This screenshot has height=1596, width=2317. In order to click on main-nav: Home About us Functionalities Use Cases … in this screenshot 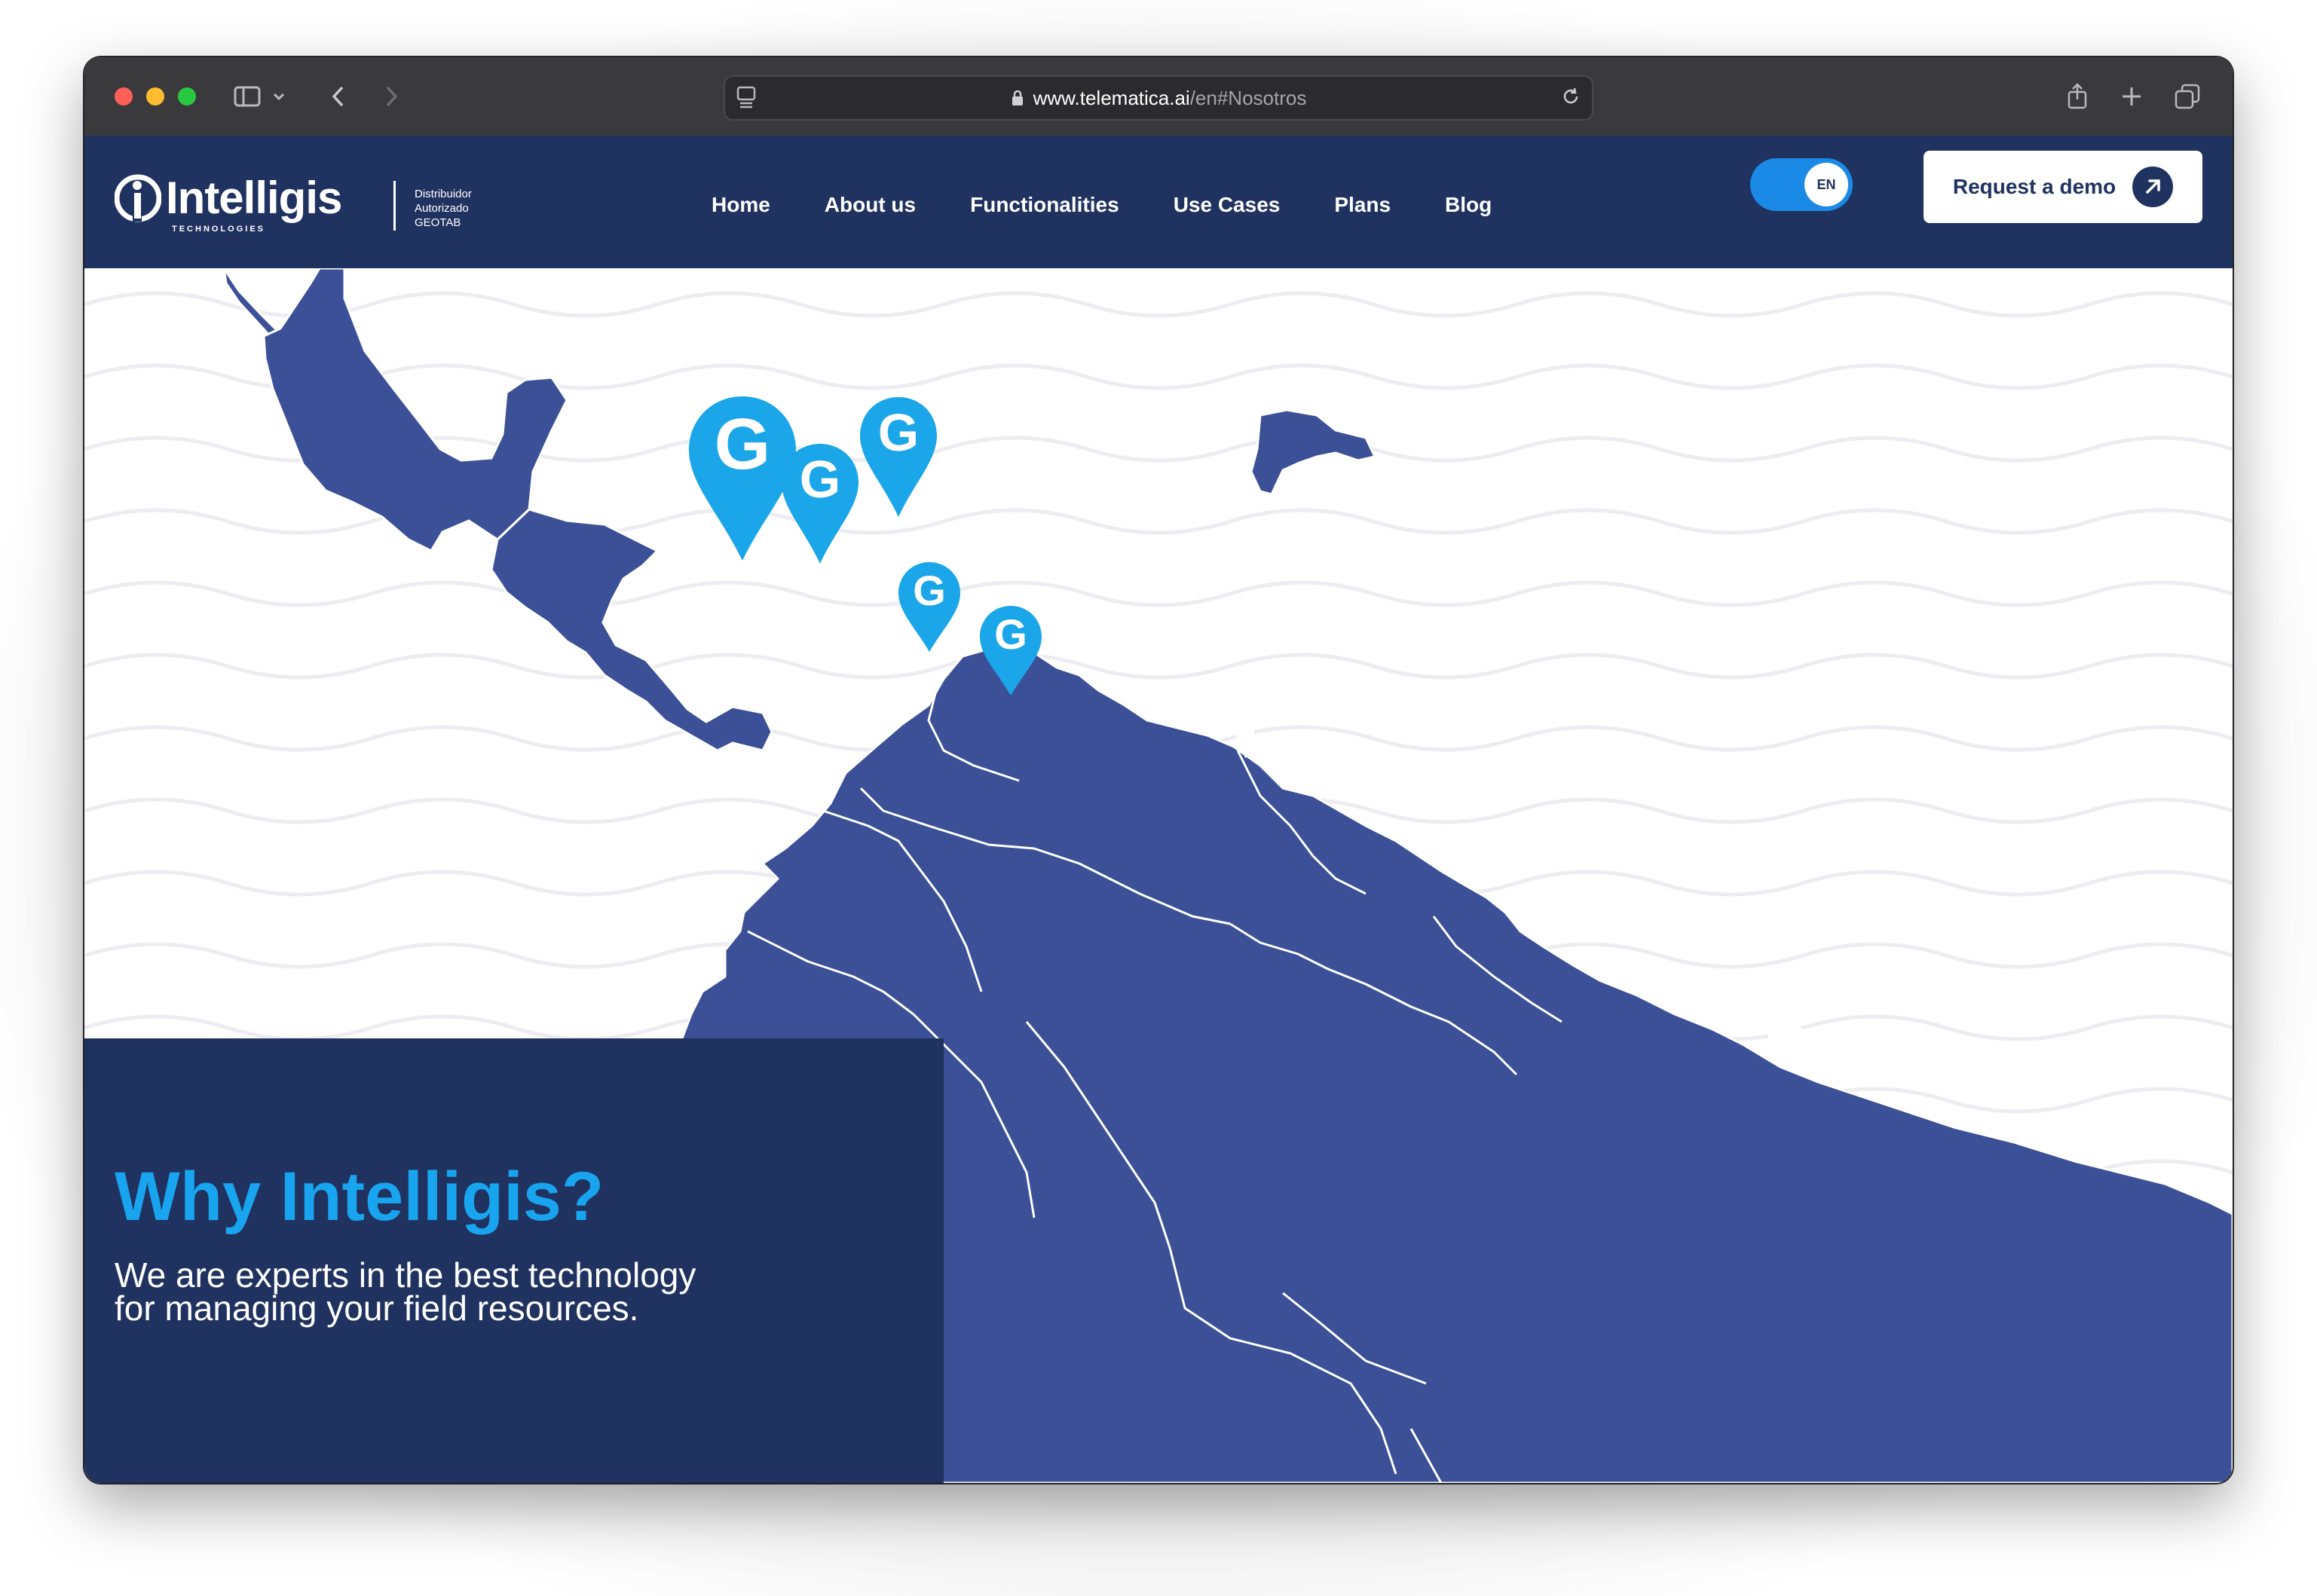, I will do `click(1102, 205)`.